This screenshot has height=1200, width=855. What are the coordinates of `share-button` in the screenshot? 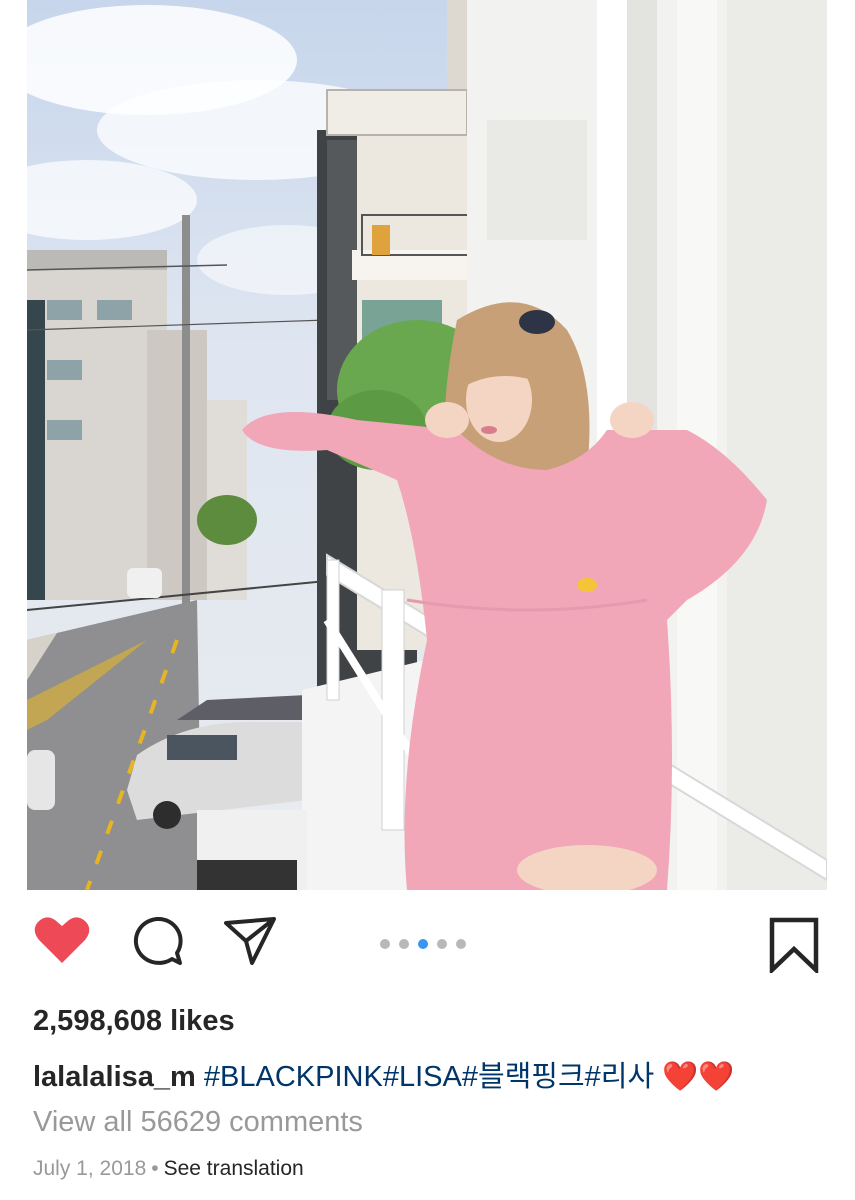 It's located at (250, 940).